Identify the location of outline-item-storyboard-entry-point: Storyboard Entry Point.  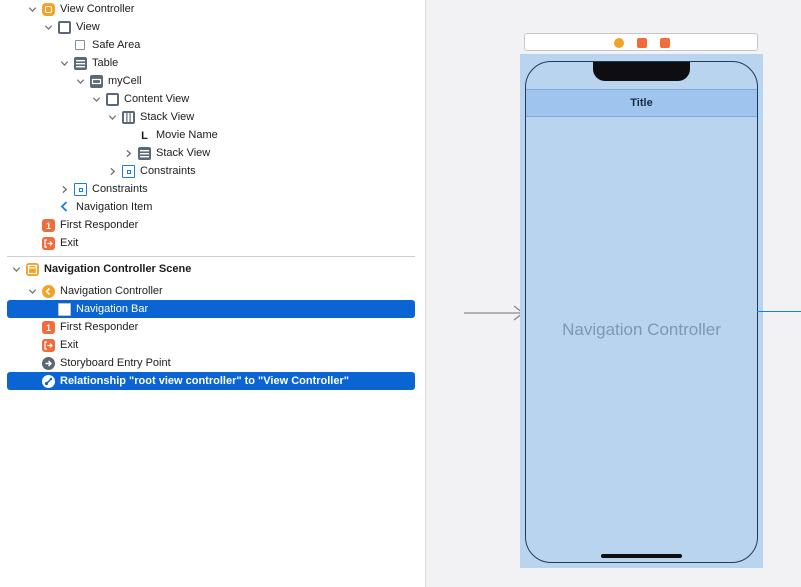
(211, 363).